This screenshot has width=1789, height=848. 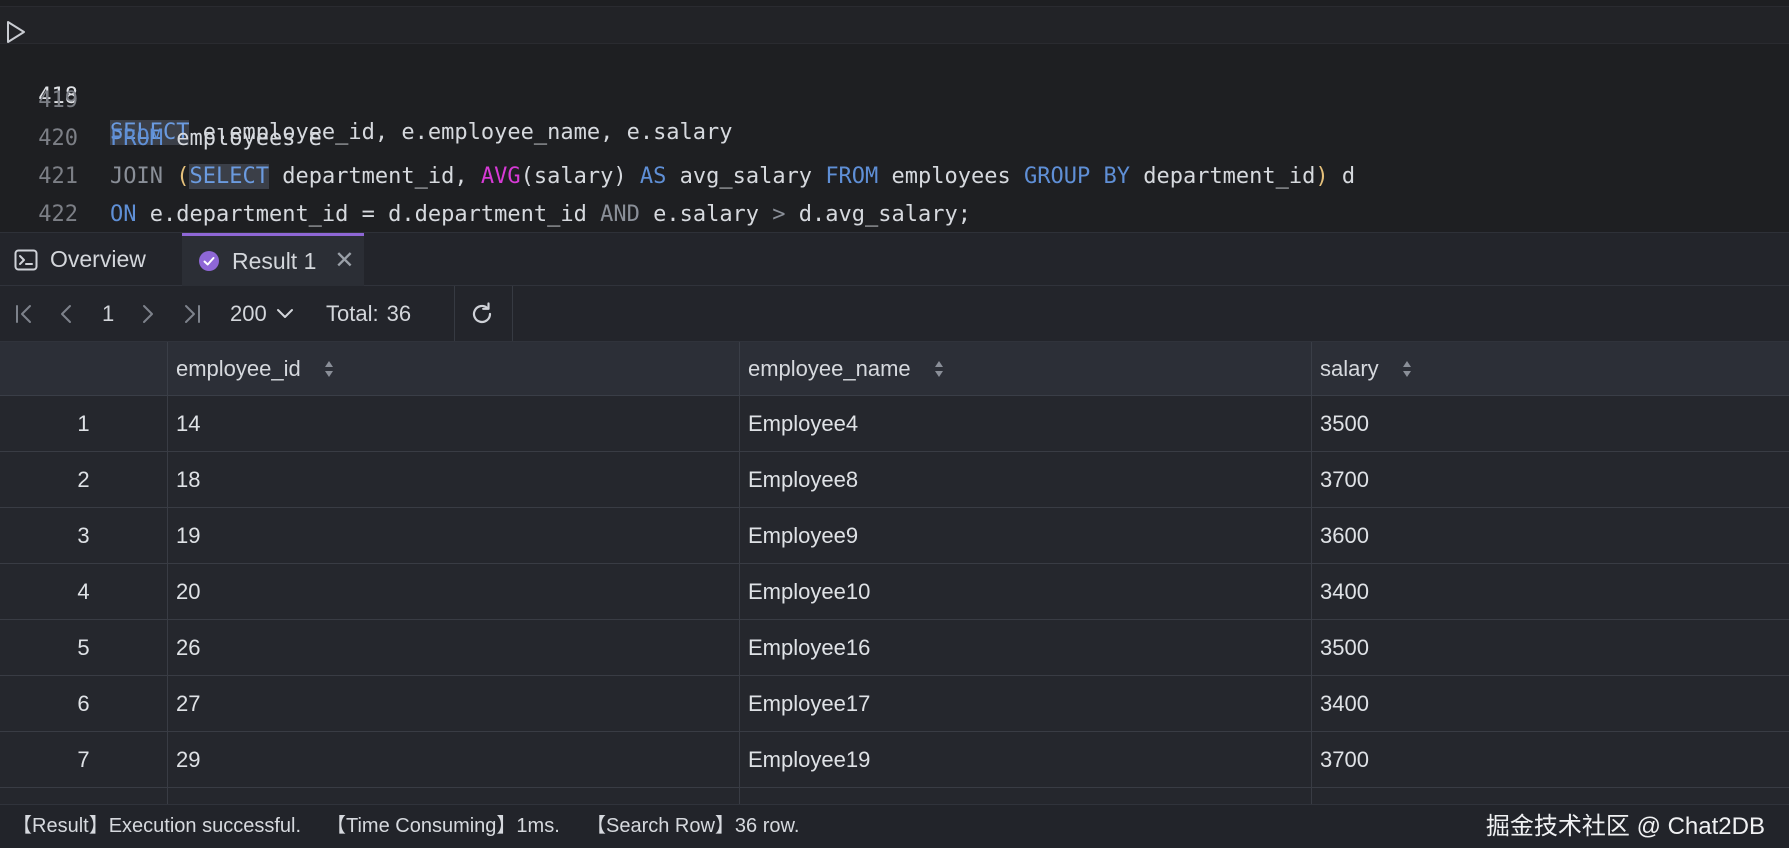 I want to click on table-row: 2 18 Employee8 3700, so click(x=894, y=480).